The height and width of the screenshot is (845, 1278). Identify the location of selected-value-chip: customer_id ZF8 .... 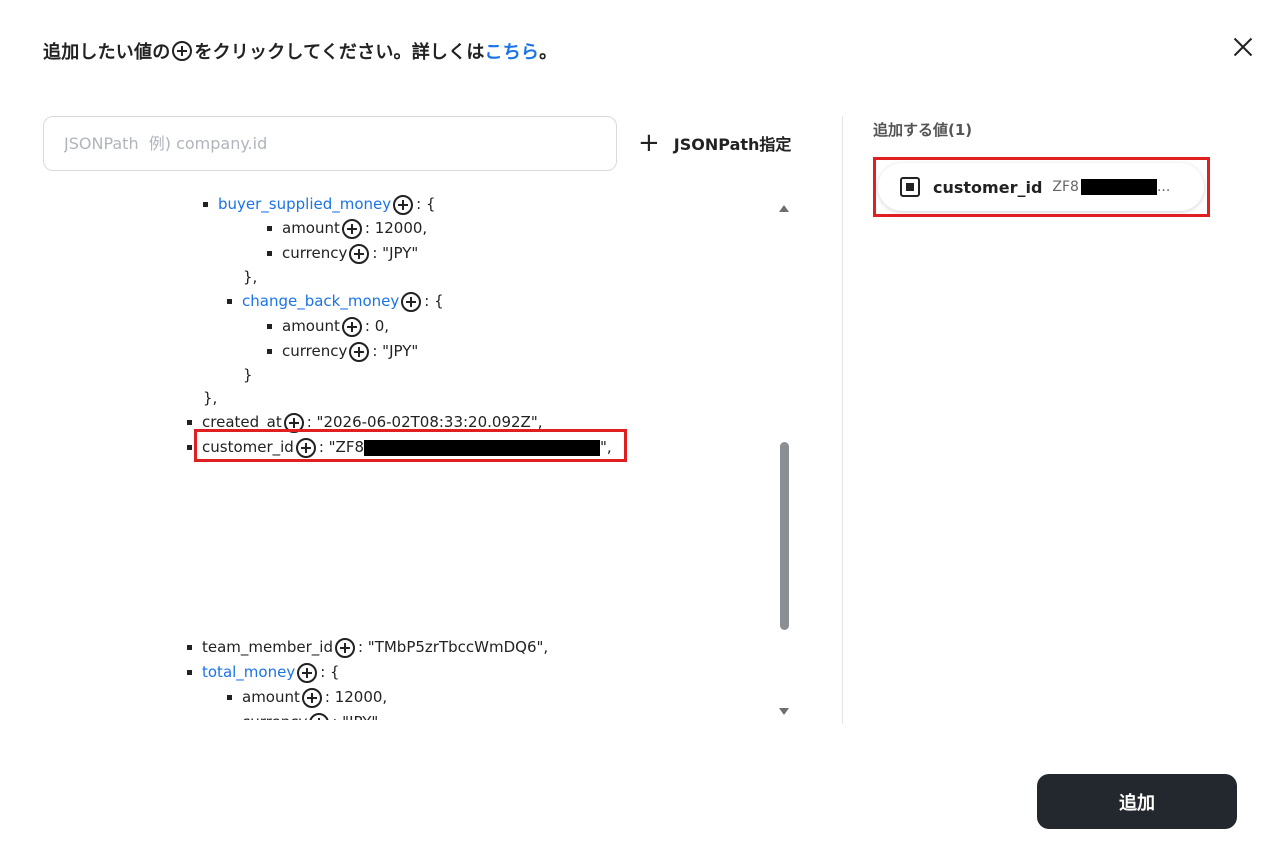
(1041, 187).